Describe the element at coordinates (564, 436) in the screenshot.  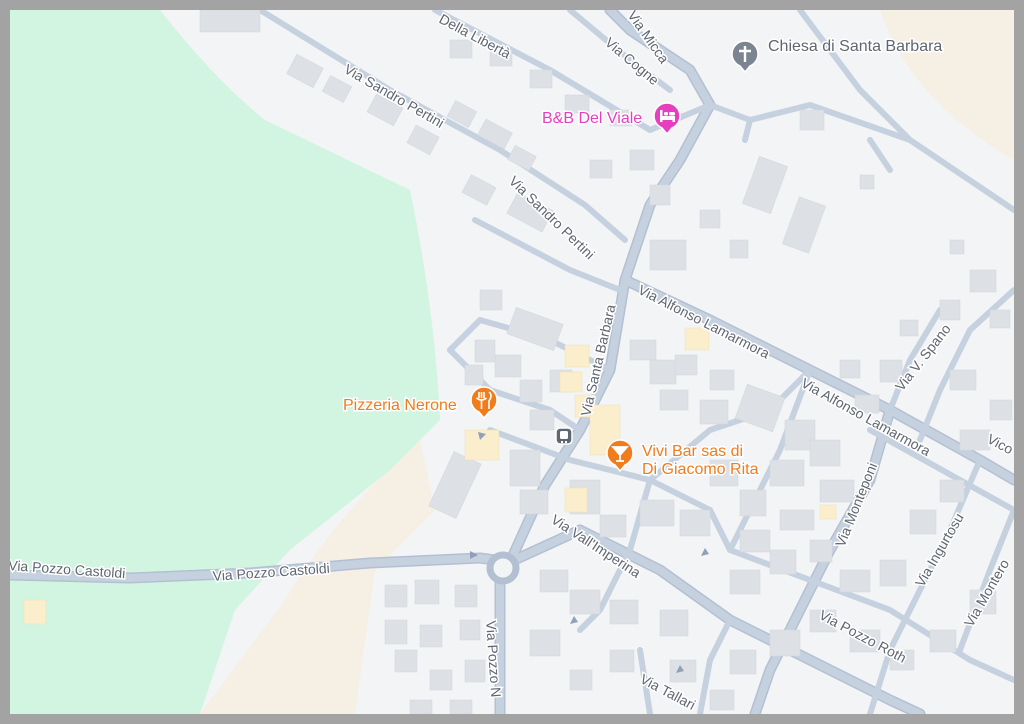
I see `poi-bus-stop` at that location.